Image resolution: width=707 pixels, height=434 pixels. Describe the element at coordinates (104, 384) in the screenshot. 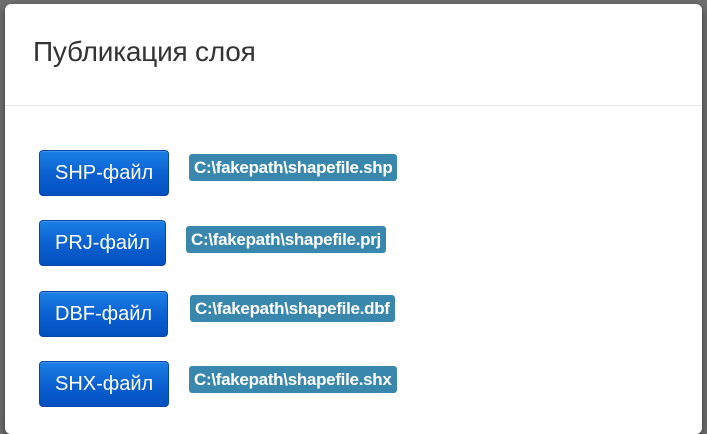

I see `shx-file-button: SHX-файл` at that location.